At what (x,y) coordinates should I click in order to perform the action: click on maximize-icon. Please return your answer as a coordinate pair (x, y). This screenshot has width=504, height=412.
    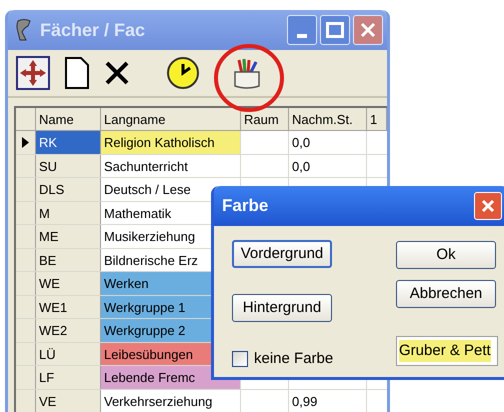
    Looking at the image, I should click on (335, 30).